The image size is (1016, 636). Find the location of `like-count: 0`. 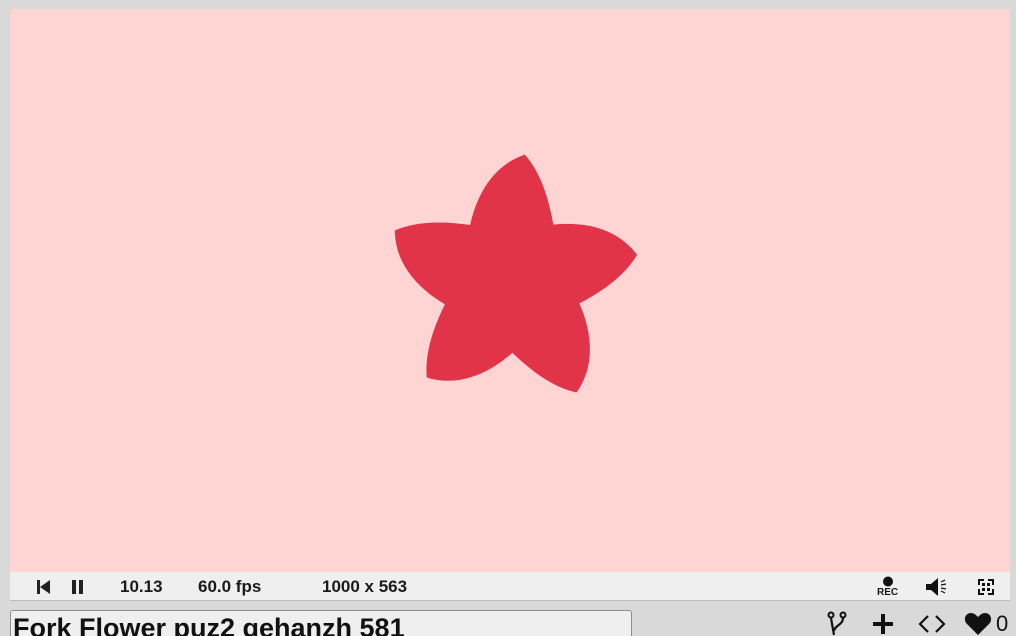

like-count: 0 is located at coordinates (1002, 623).